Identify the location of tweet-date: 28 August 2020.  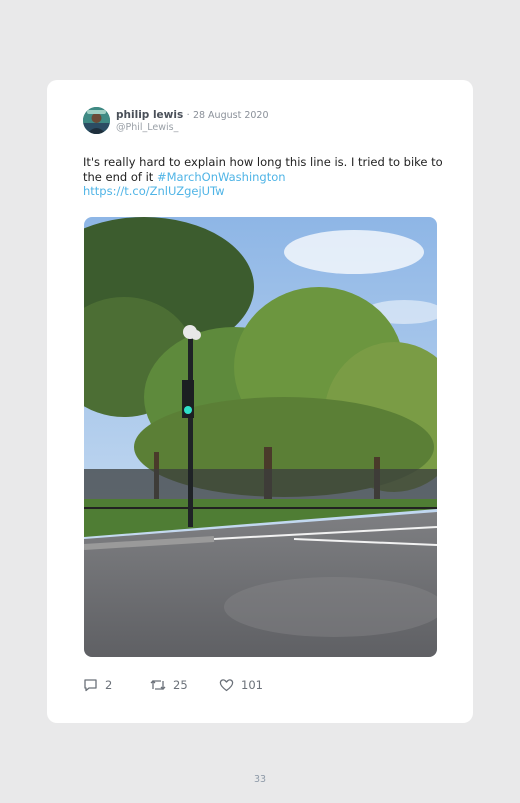
(231, 115).